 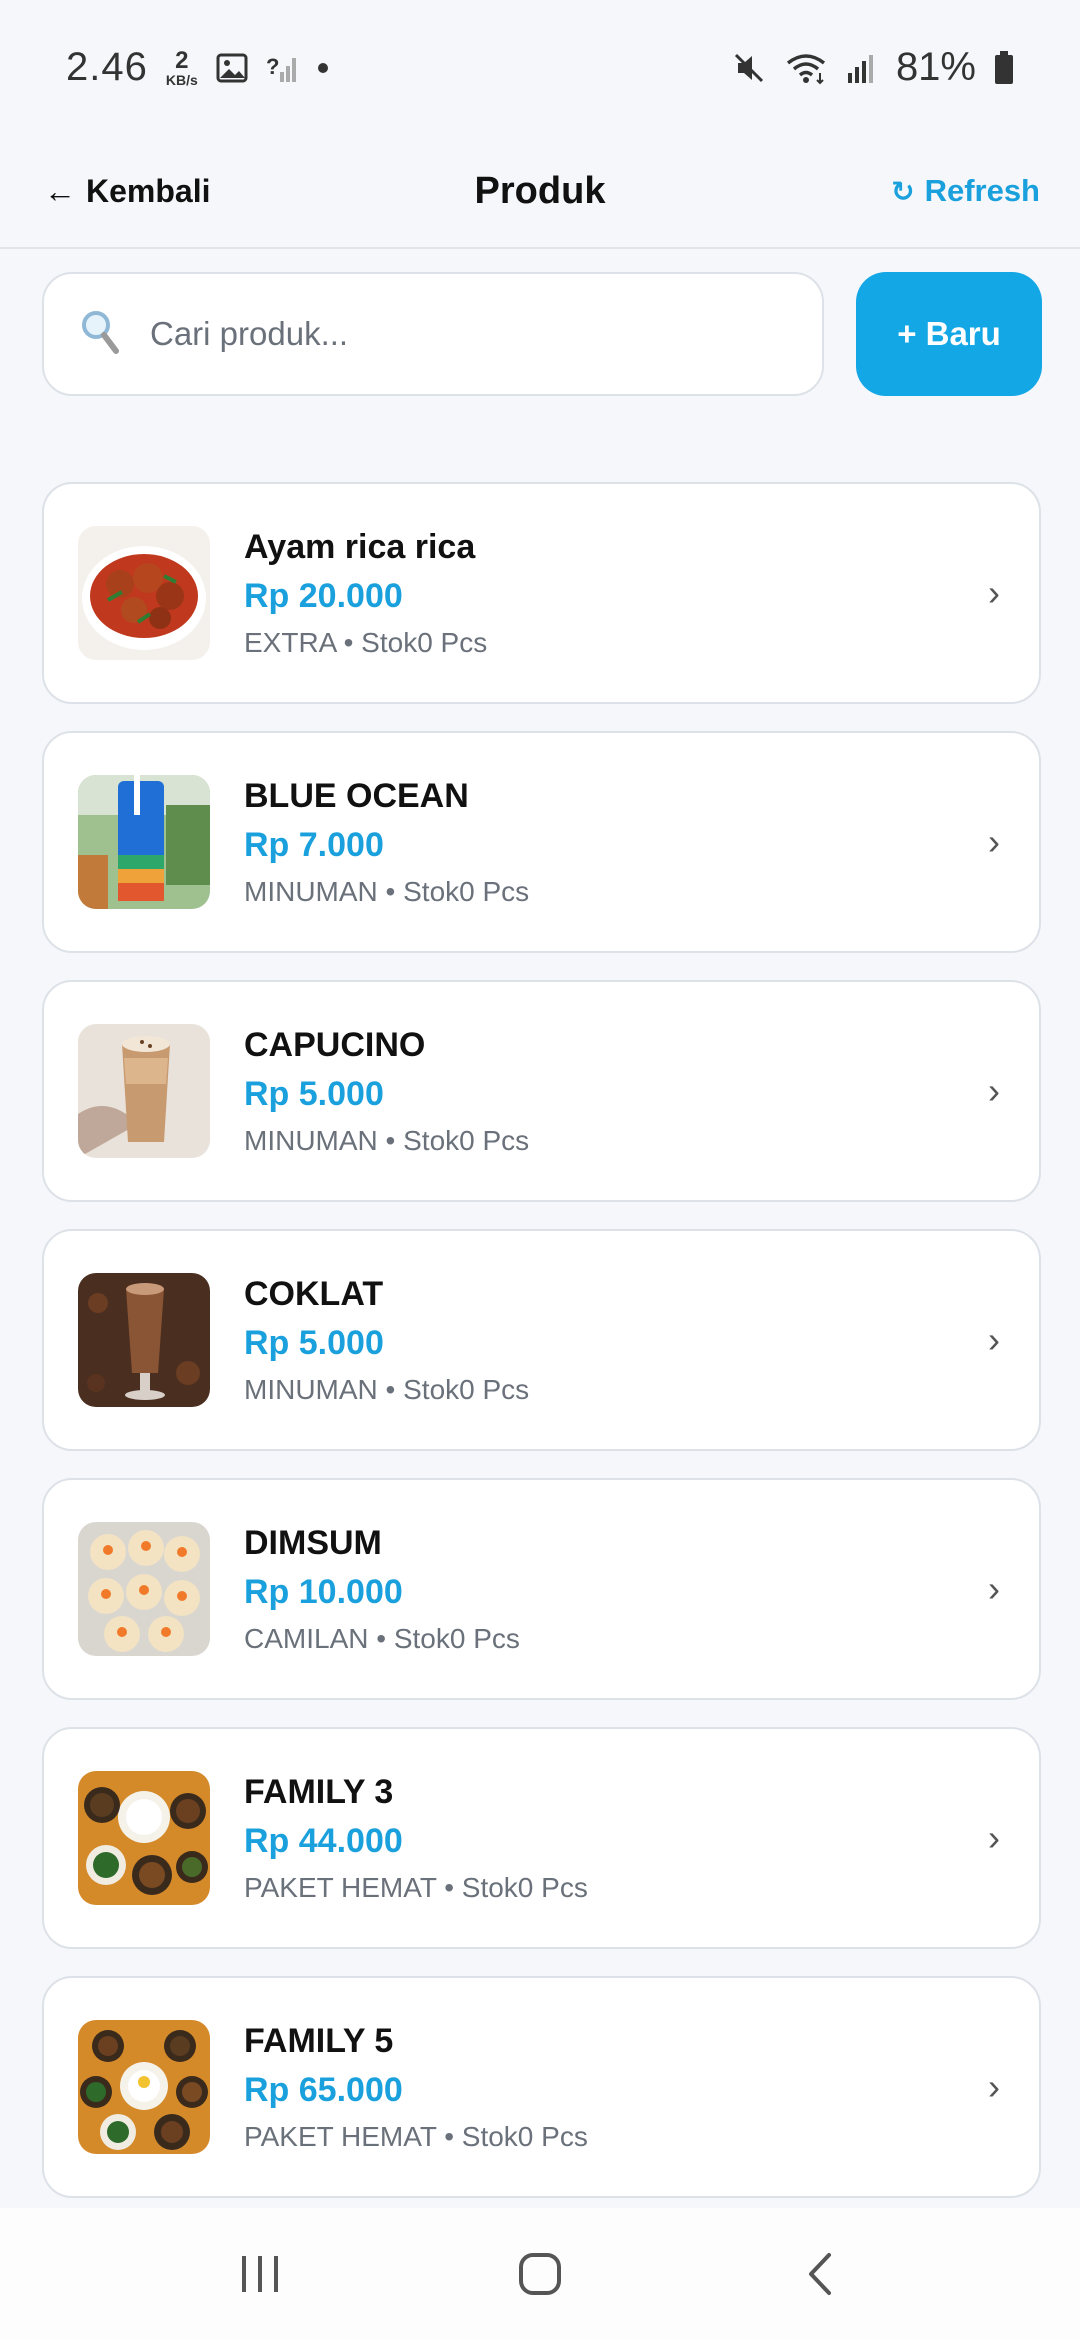 I want to click on product-info: DIMSUM Rp 10.000 CAMILAN • Stok0 Pcs, so click(x=611, y=1589).